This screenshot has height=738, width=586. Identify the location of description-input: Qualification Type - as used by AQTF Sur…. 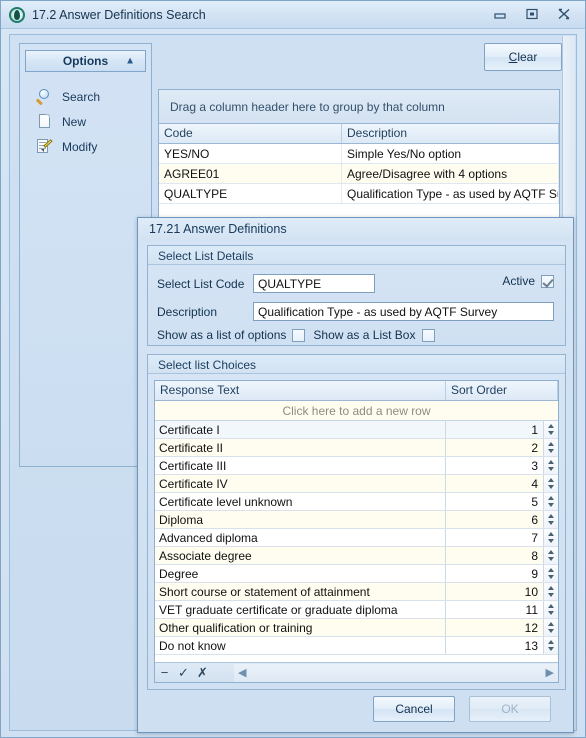
(403, 311).